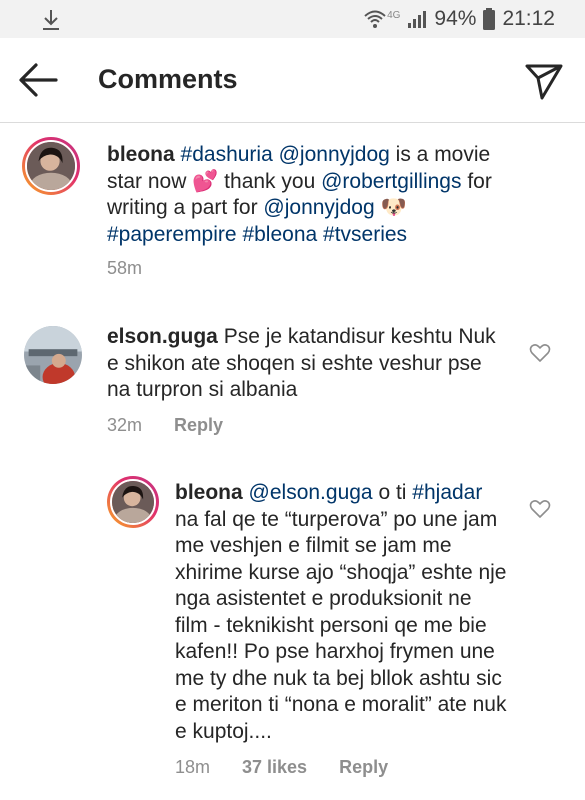  I want to click on app-header: Comments, so click(292, 80).